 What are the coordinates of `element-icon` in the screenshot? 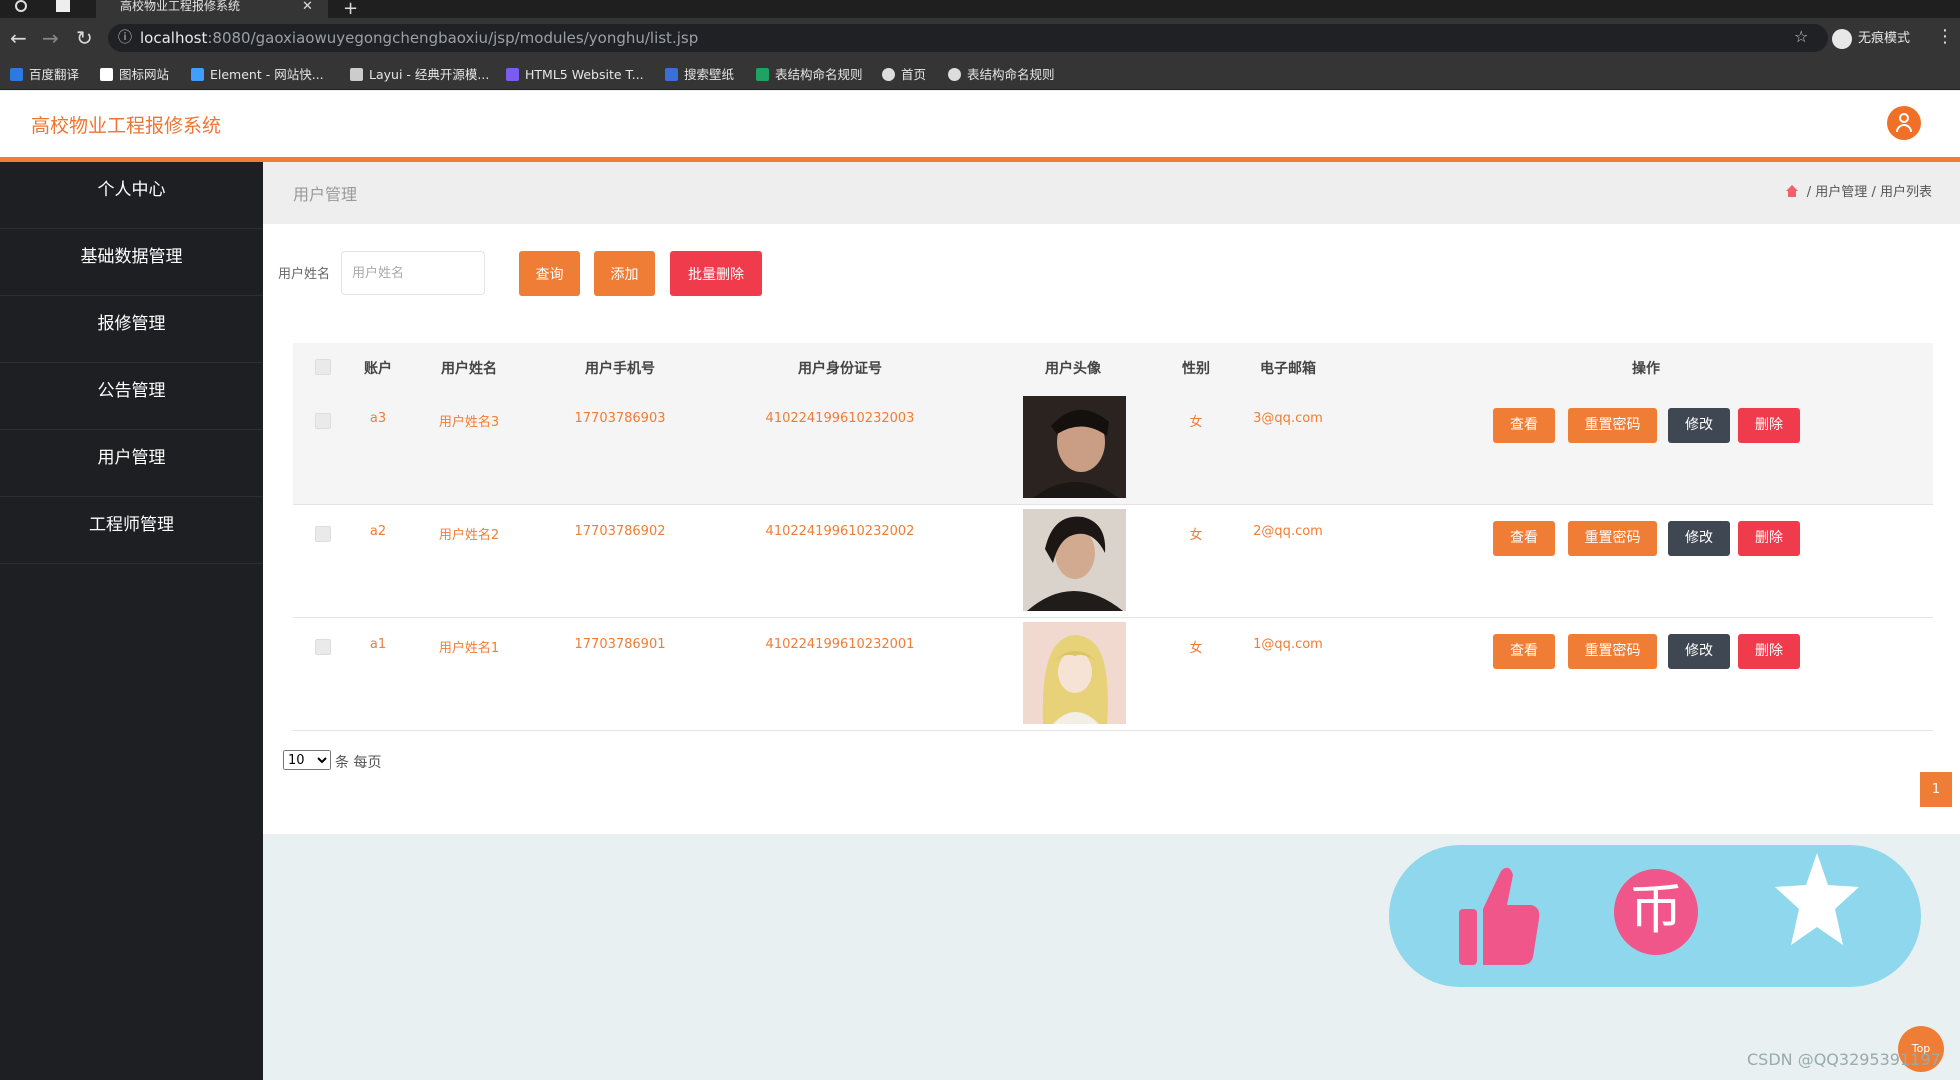 It's located at (197, 74).